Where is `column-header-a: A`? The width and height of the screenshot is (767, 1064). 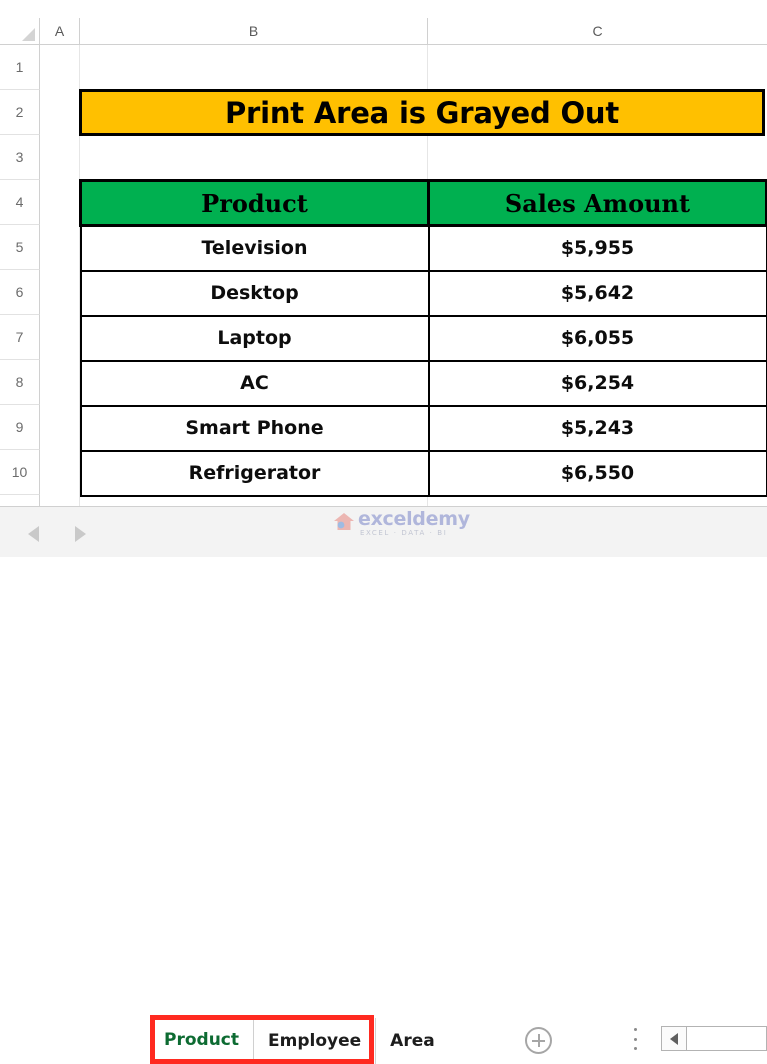
column-header-a: A is located at coordinates (60, 31).